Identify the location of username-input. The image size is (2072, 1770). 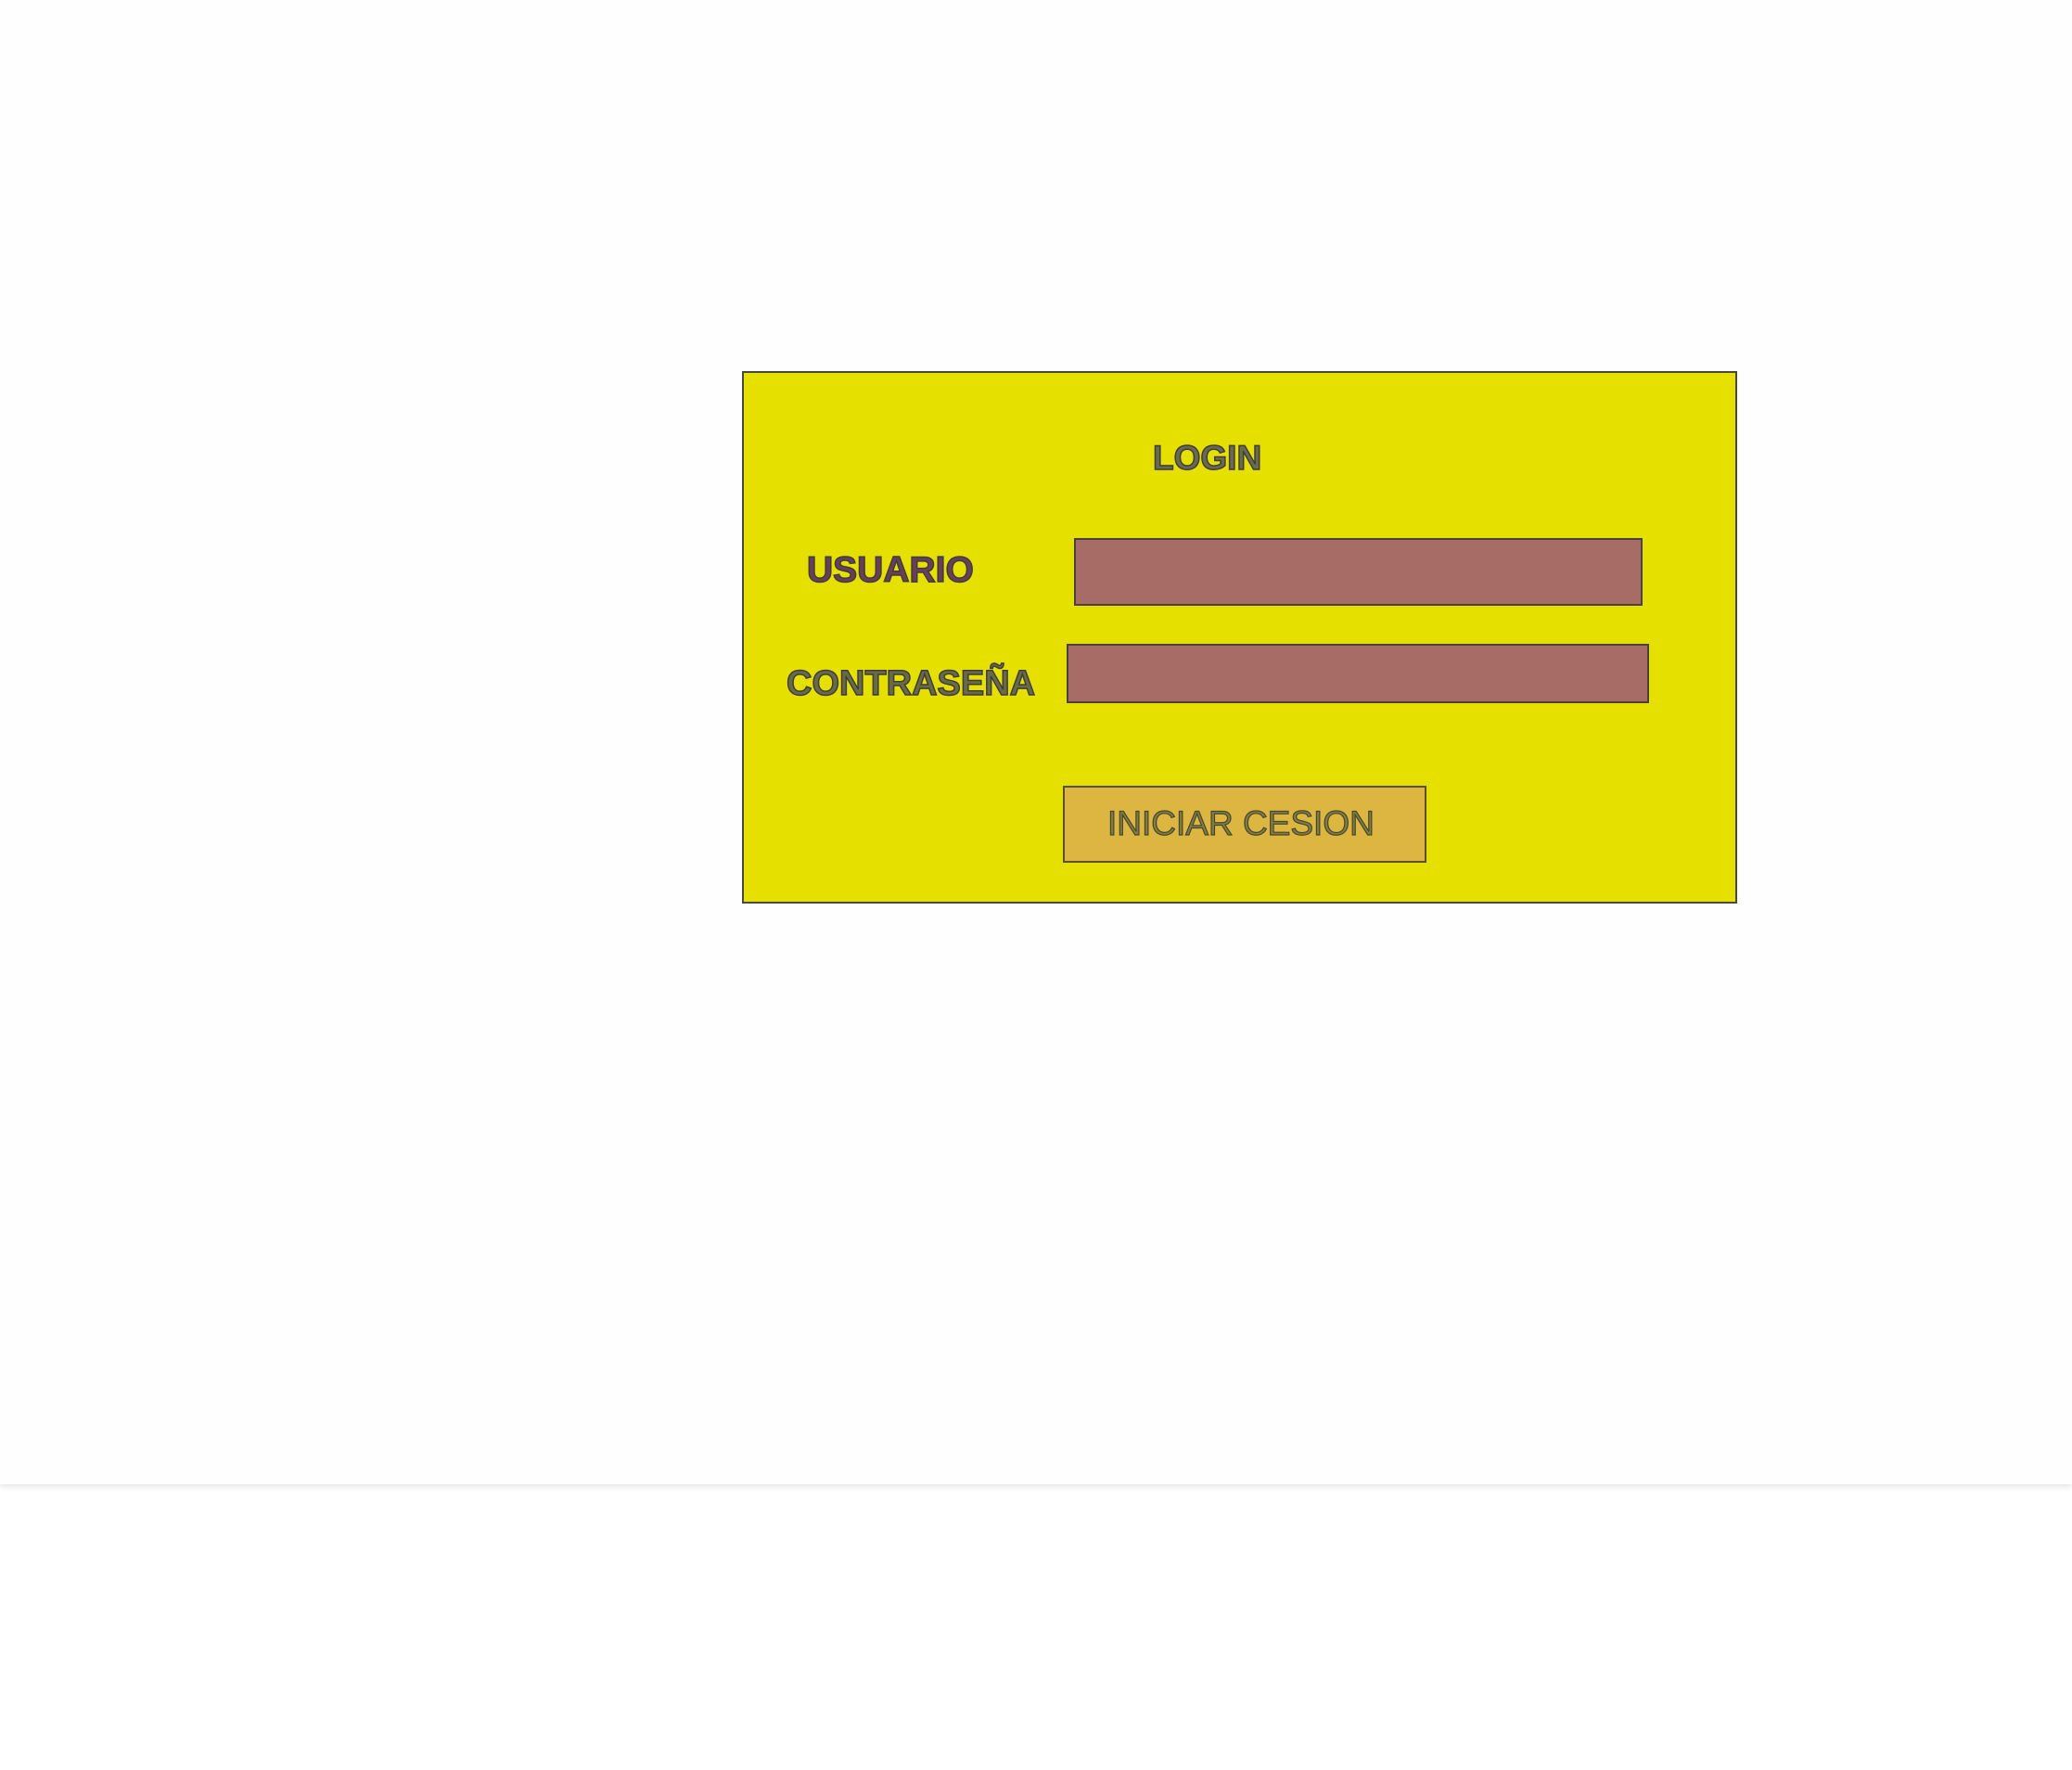
(1358, 572).